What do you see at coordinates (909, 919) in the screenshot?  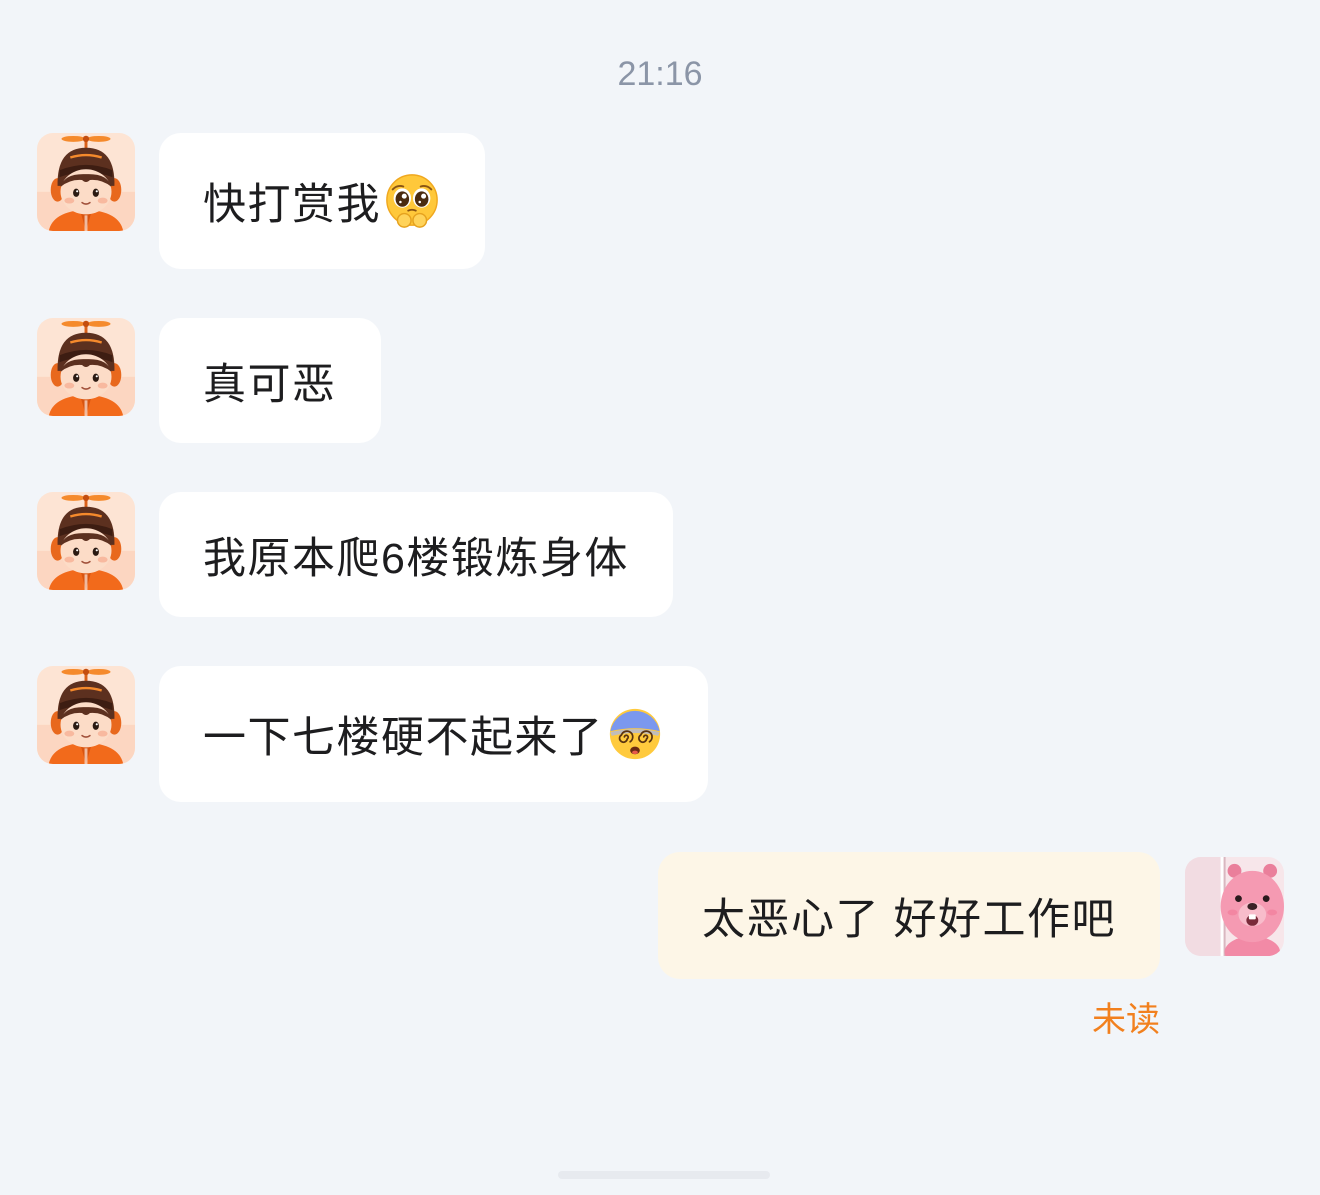 I see `message-text: 太恶心了 好好工作吧` at bounding box center [909, 919].